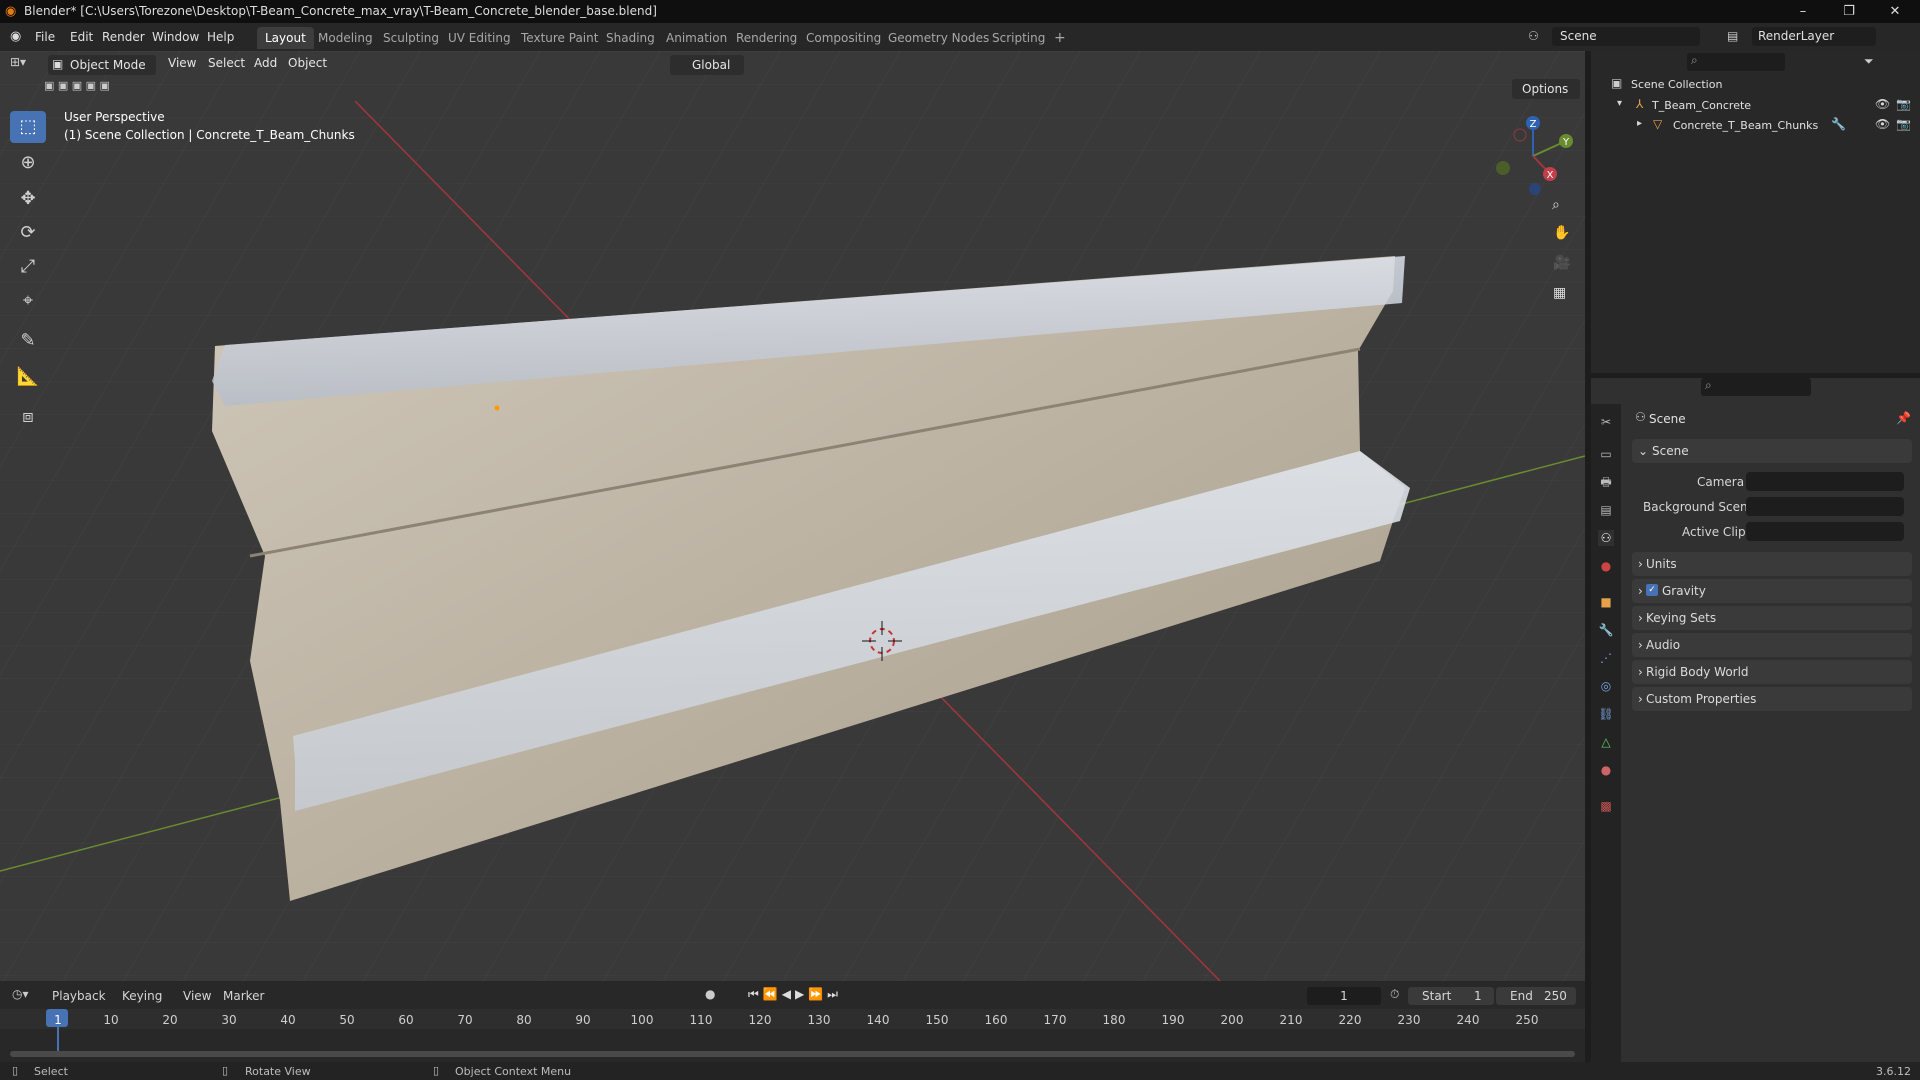  What do you see at coordinates (1825, 481) in the screenshot?
I see `camera-field` at bounding box center [1825, 481].